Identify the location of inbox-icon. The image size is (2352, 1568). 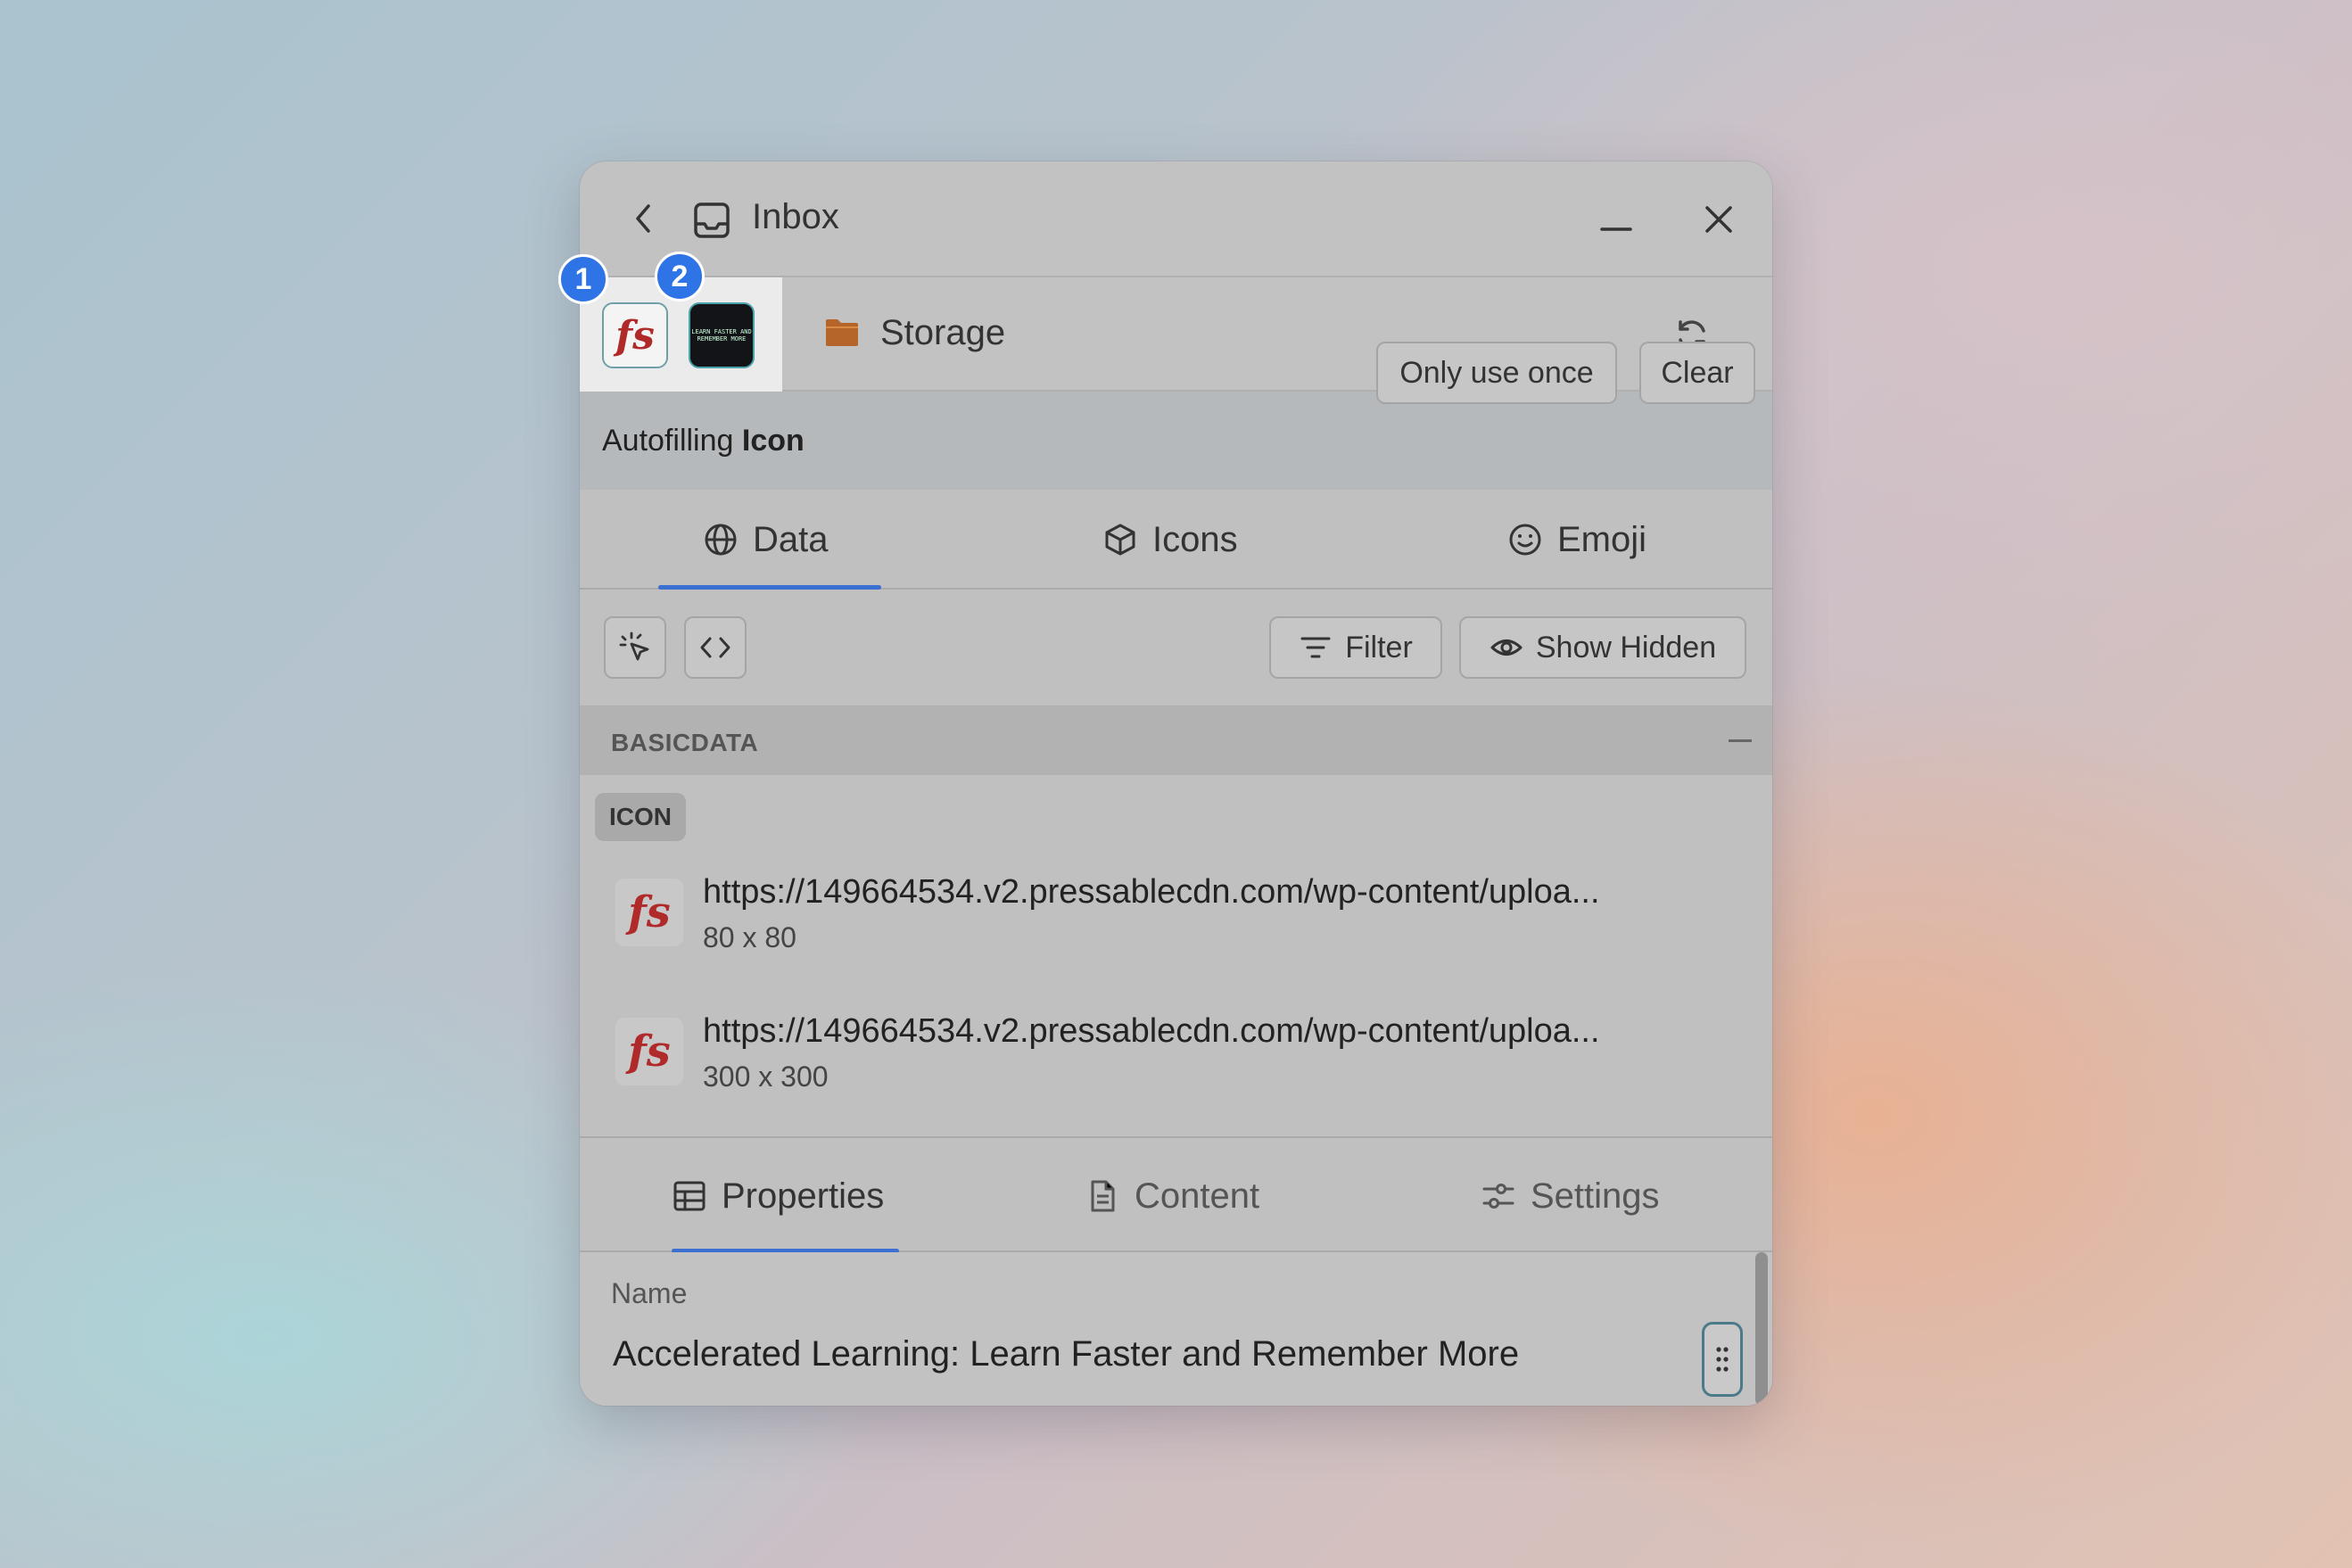
(712, 220).